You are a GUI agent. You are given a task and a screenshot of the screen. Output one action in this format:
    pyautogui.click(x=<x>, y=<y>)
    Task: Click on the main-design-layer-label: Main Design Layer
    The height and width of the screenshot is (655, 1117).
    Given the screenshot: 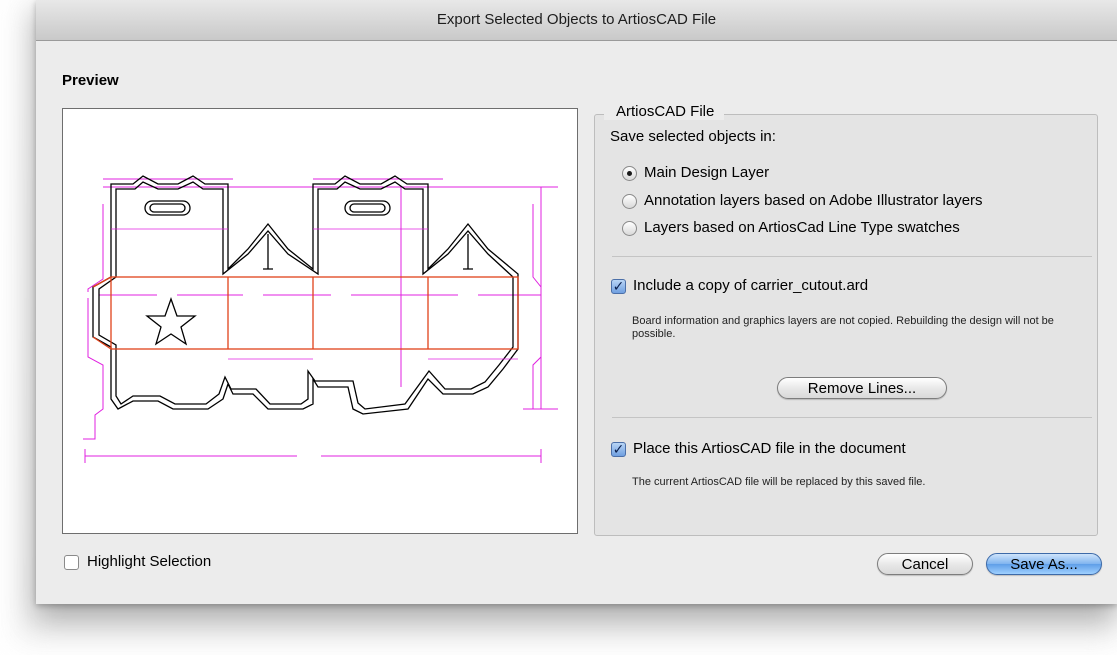 What is the action you would take?
    pyautogui.click(x=706, y=172)
    